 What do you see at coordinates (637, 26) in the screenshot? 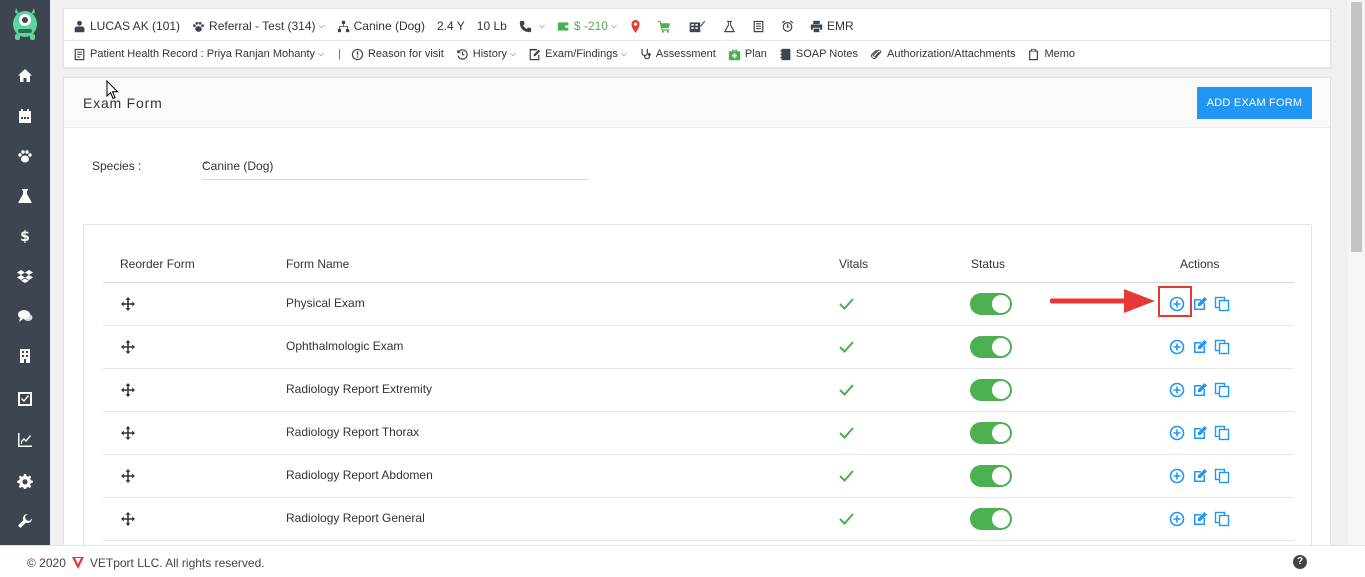
I see `location-icon` at bounding box center [637, 26].